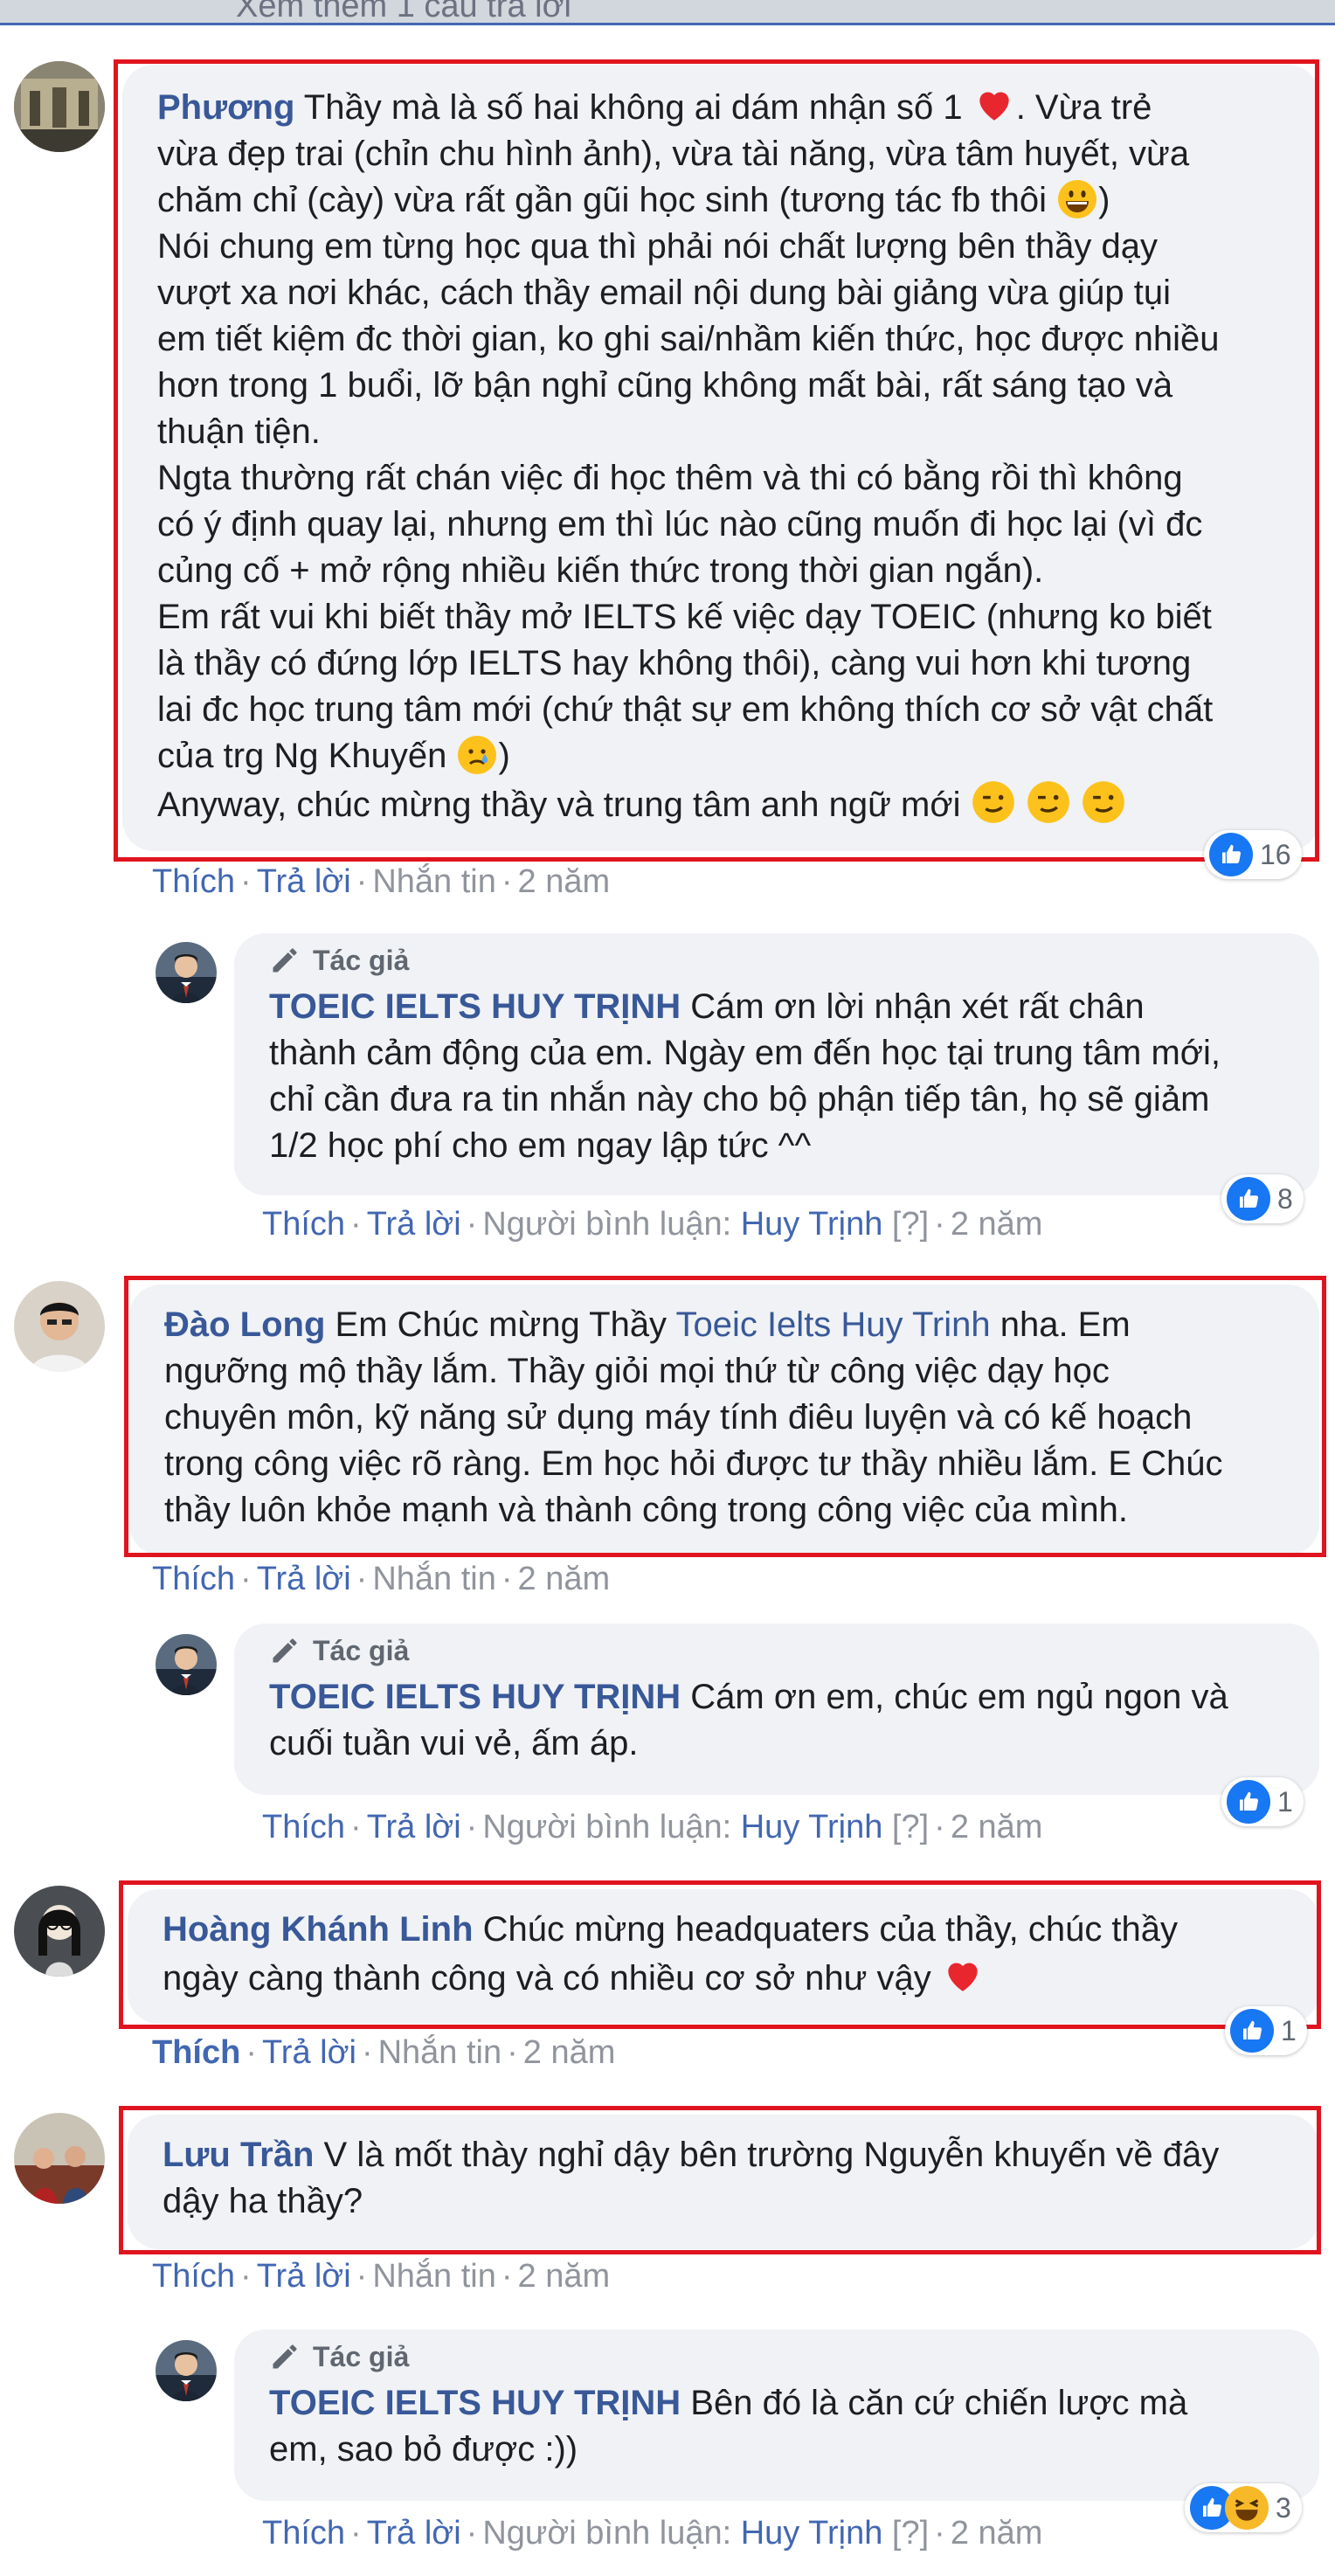 This screenshot has width=1335, height=2576. I want to click on view-more-replies-link: Xem thêm 1 câu trả lời, so click(403, 11).